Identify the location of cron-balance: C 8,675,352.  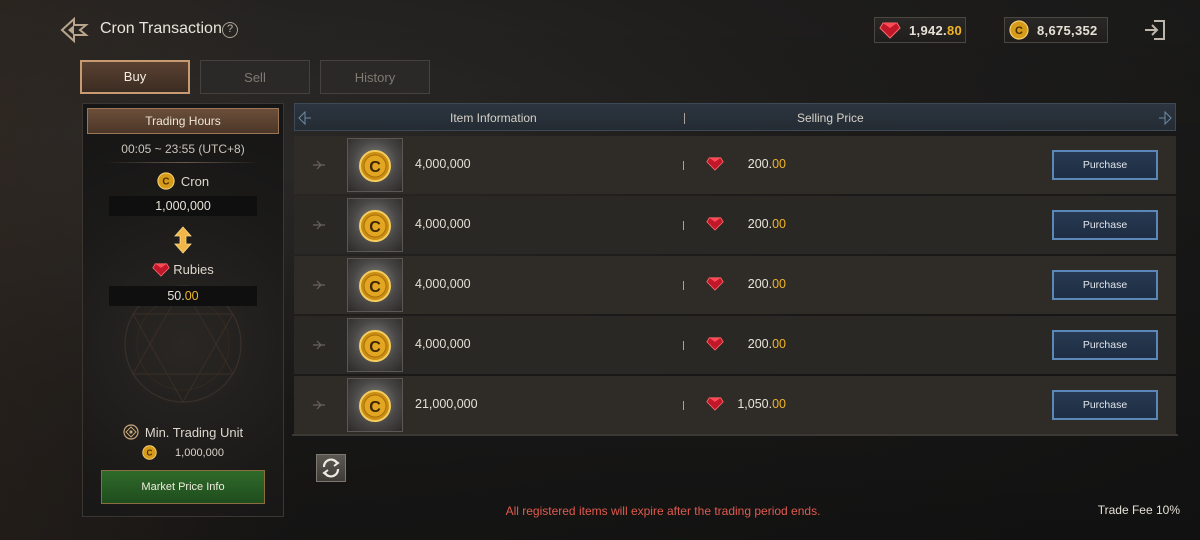
(1056, 30).